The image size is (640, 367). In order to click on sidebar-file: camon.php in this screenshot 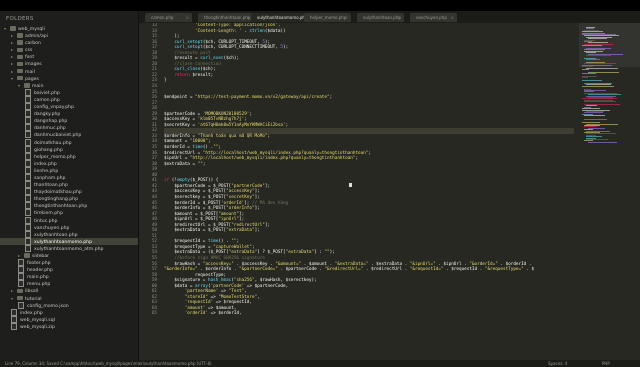, I will do `click(69, 99)`.